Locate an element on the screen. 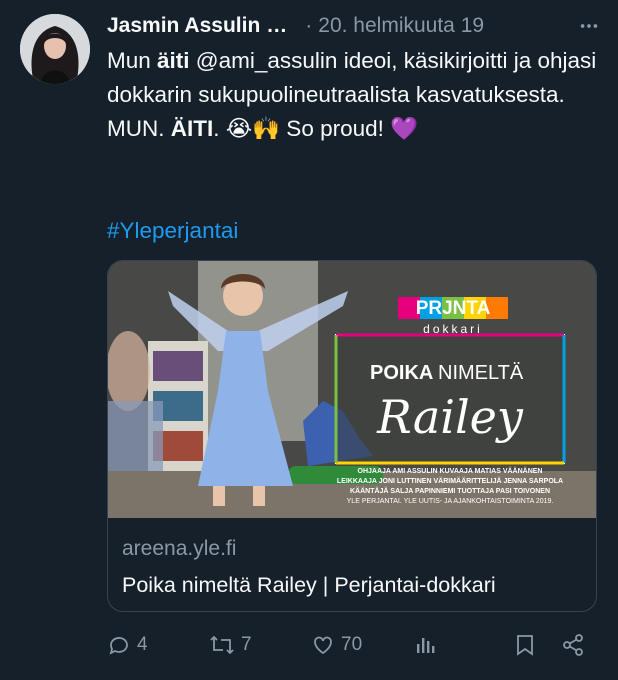 This screenshot has height=680, width=618. card-image-script-name: Railey is located at coordinates (450, 417).